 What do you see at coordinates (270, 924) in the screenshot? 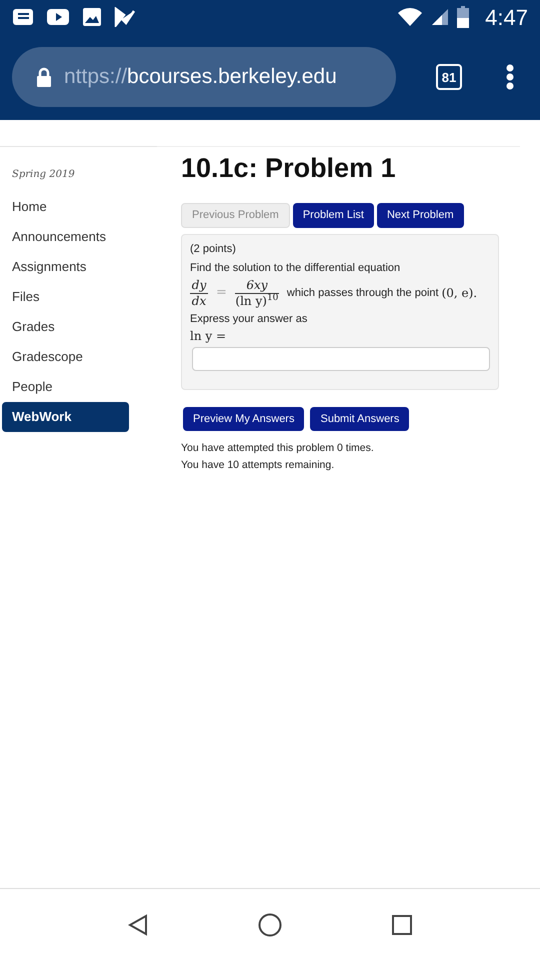
I see `home-icon` at bounding box center [270, 924].